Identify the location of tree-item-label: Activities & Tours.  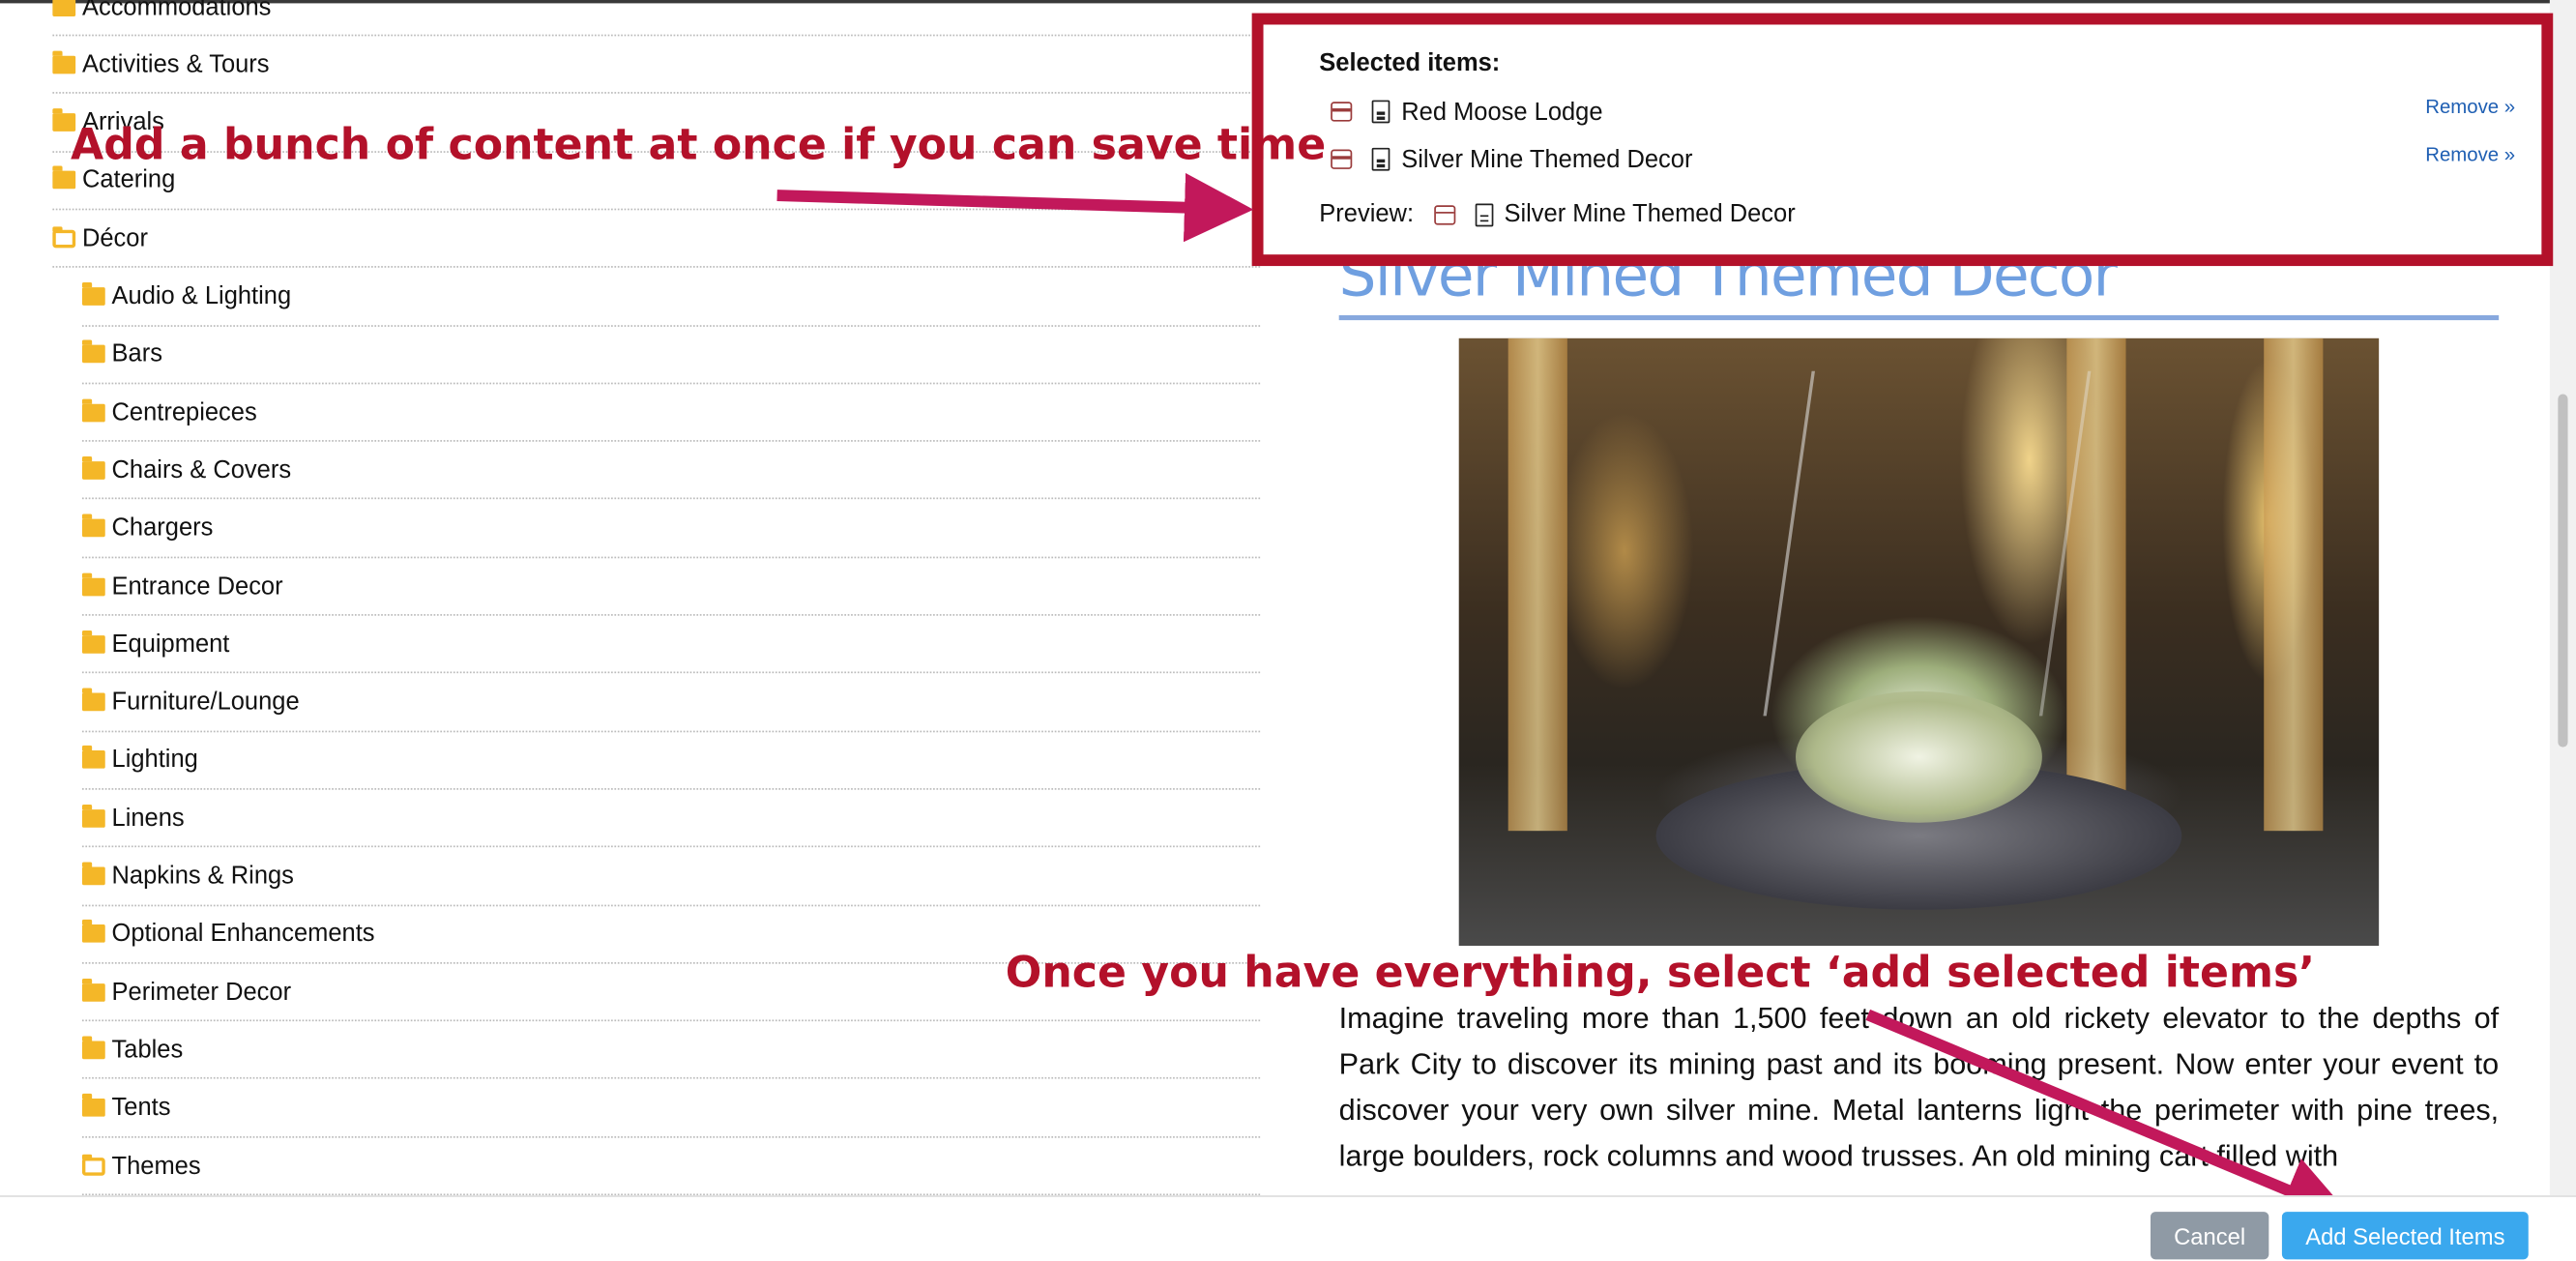
(175, 64).